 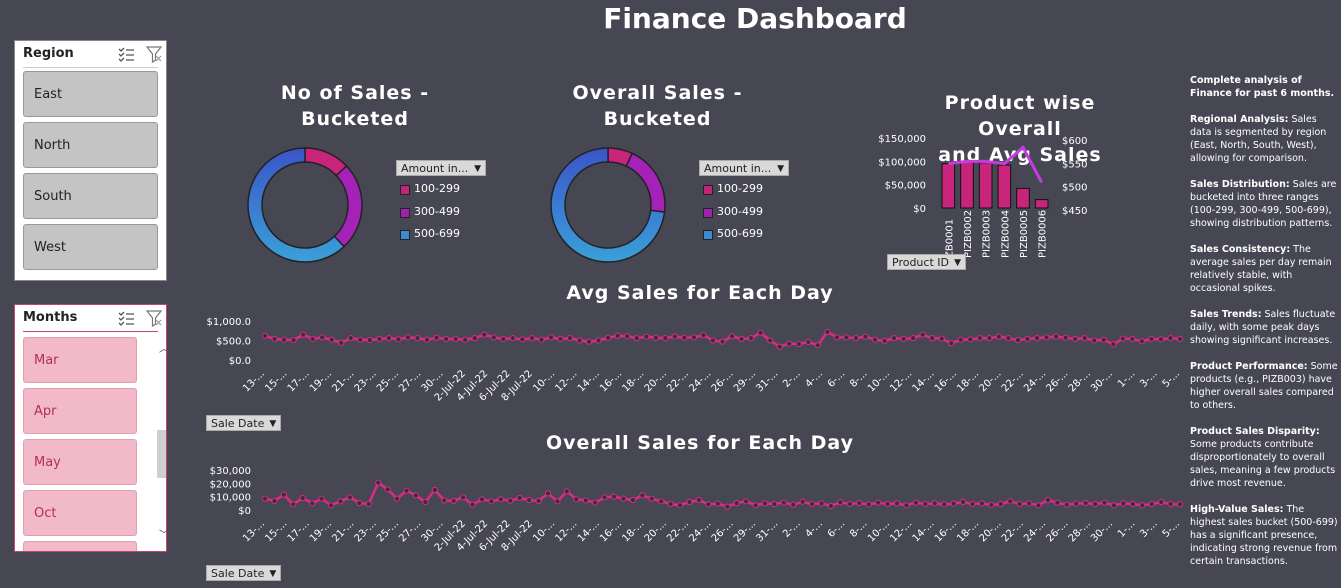 I want to click on legend-label: 500-699, so click(x=740, y=233).